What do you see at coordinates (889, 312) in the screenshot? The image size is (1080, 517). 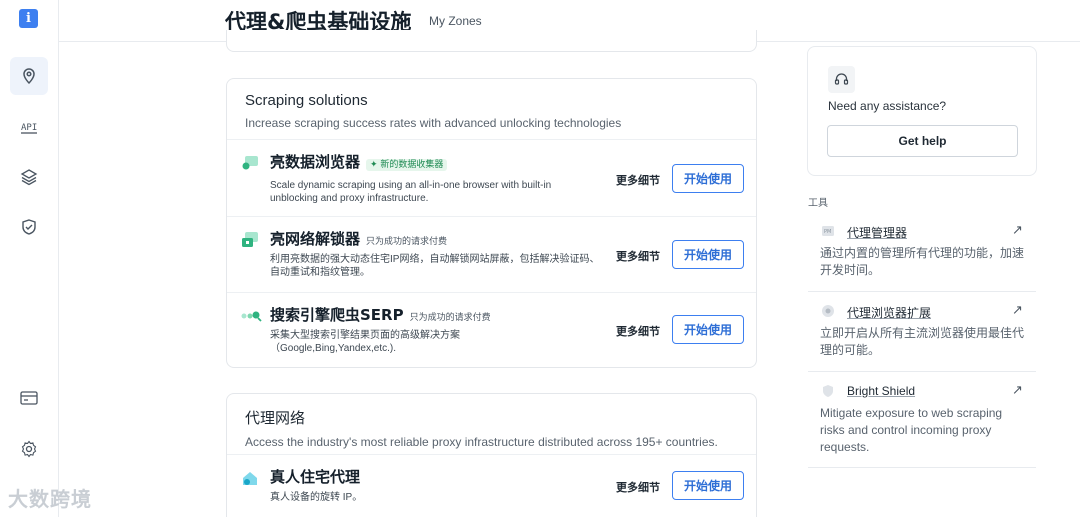 I see `tool-name: 代理浏览器扩展` at bounding box center [889, 312].